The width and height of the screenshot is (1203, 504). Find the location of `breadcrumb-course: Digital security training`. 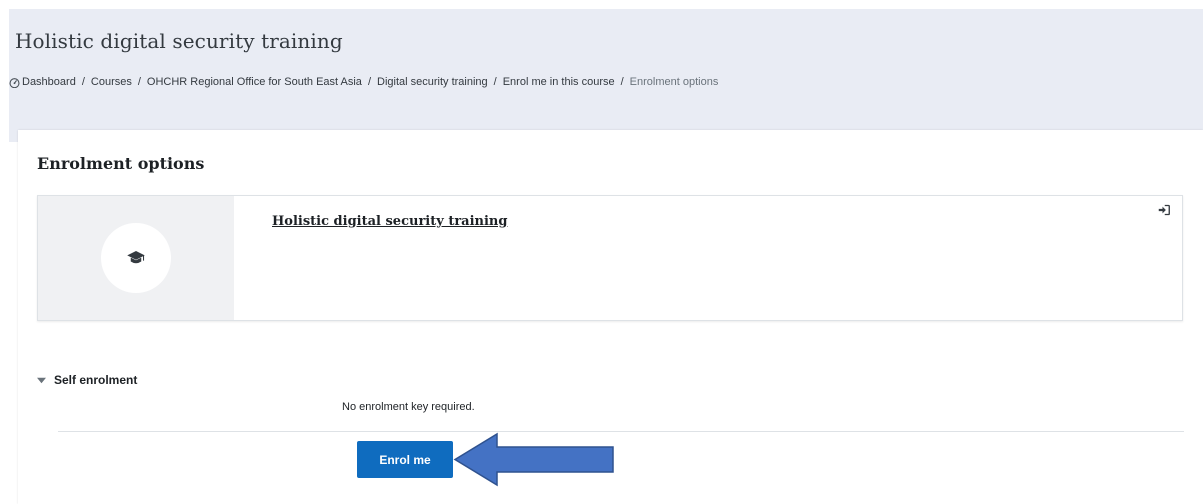

breadcrumb-course: Digital security training is located at coordinates (432, 82).